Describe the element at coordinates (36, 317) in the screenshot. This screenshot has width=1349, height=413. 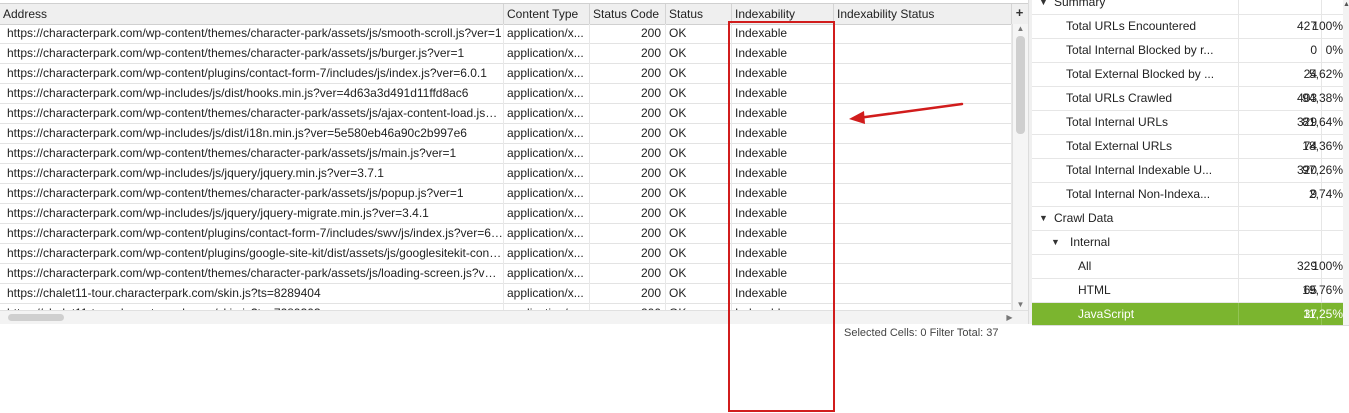
I see `grid-horizontal-scroll-thumb` at that location.